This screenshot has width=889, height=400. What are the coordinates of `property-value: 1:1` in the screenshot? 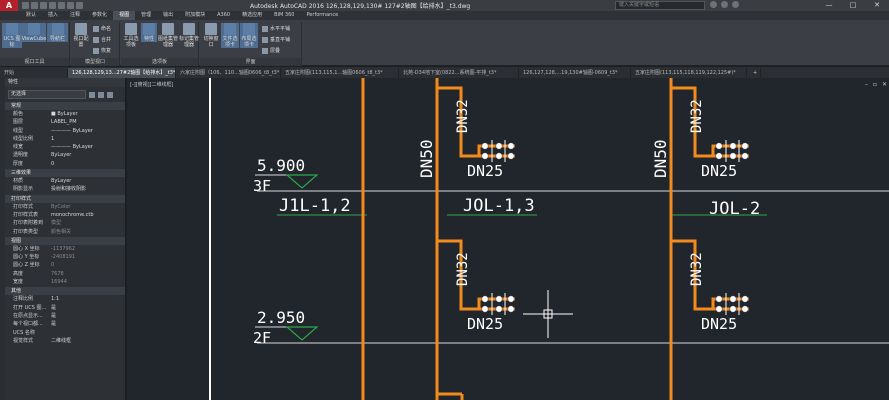 It's located at (88, 299).